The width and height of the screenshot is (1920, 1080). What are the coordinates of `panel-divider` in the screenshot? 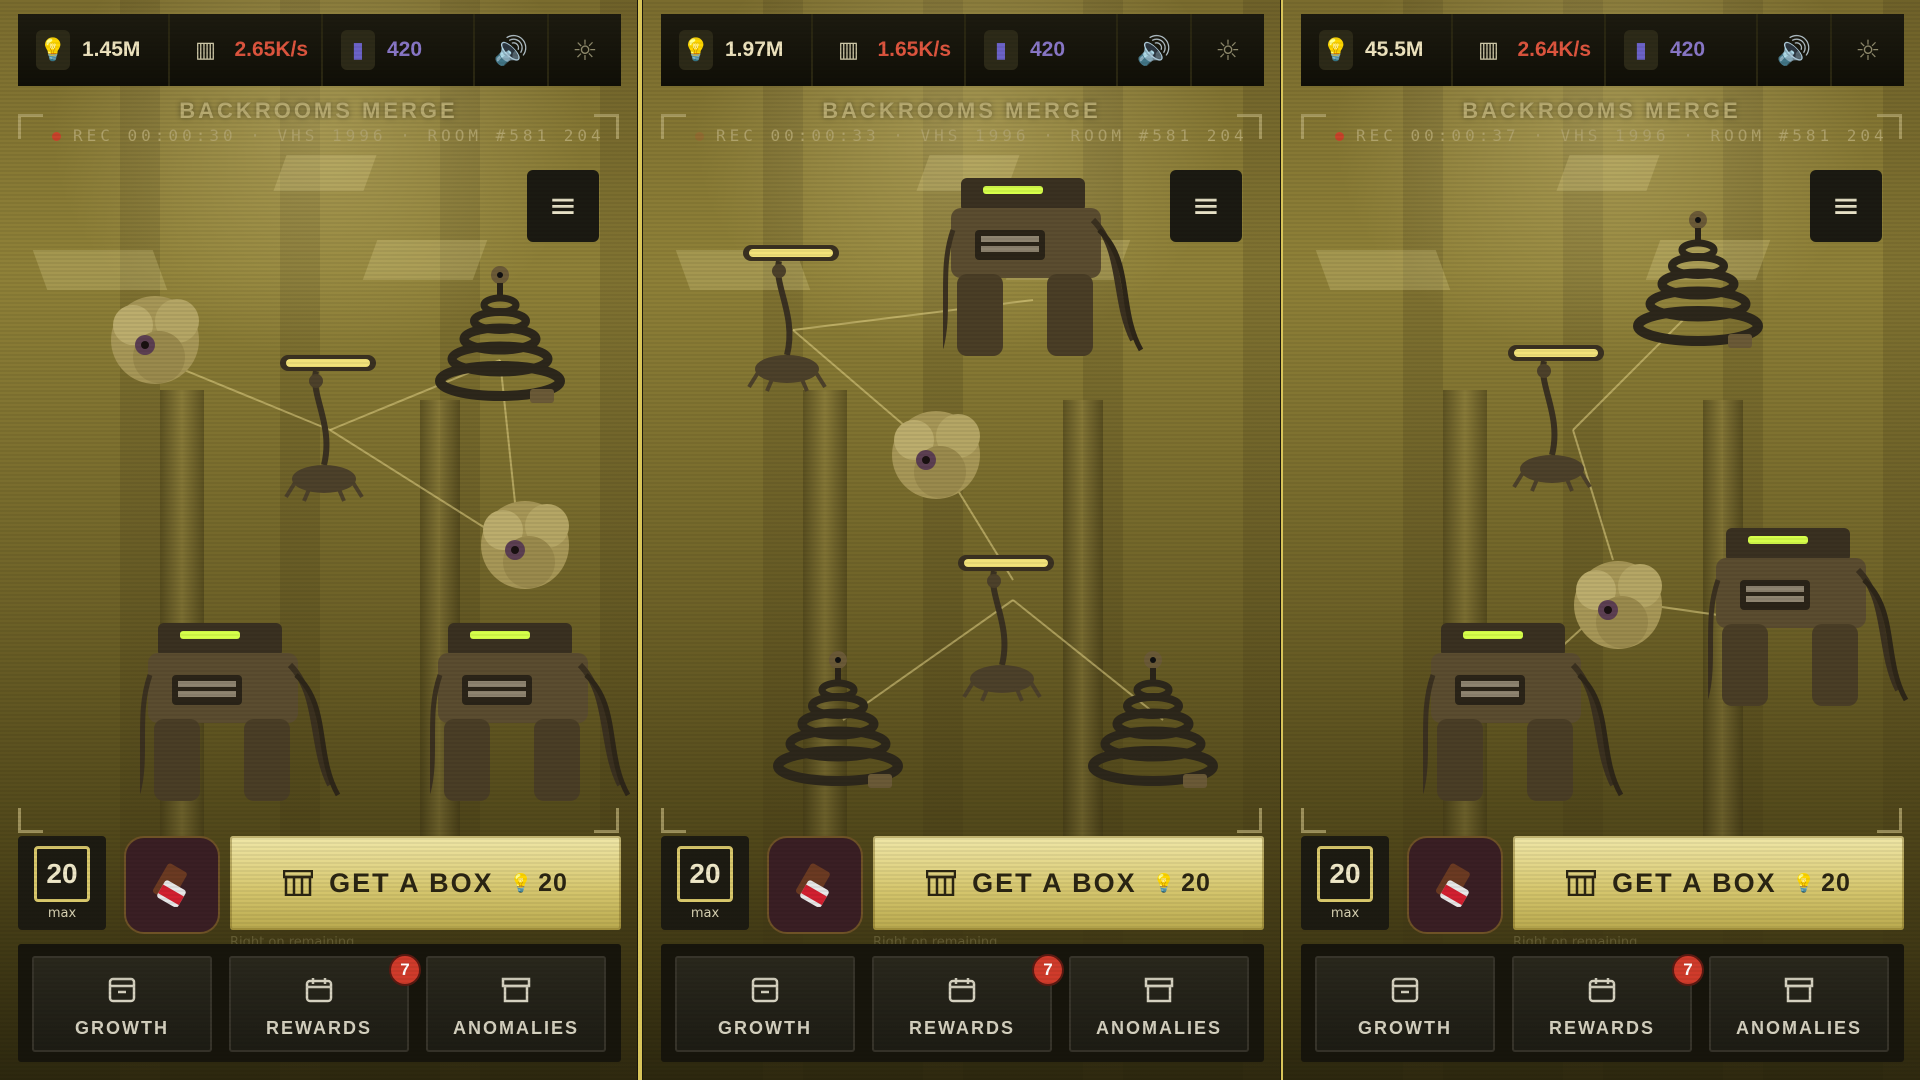 It's located at (640, 540).